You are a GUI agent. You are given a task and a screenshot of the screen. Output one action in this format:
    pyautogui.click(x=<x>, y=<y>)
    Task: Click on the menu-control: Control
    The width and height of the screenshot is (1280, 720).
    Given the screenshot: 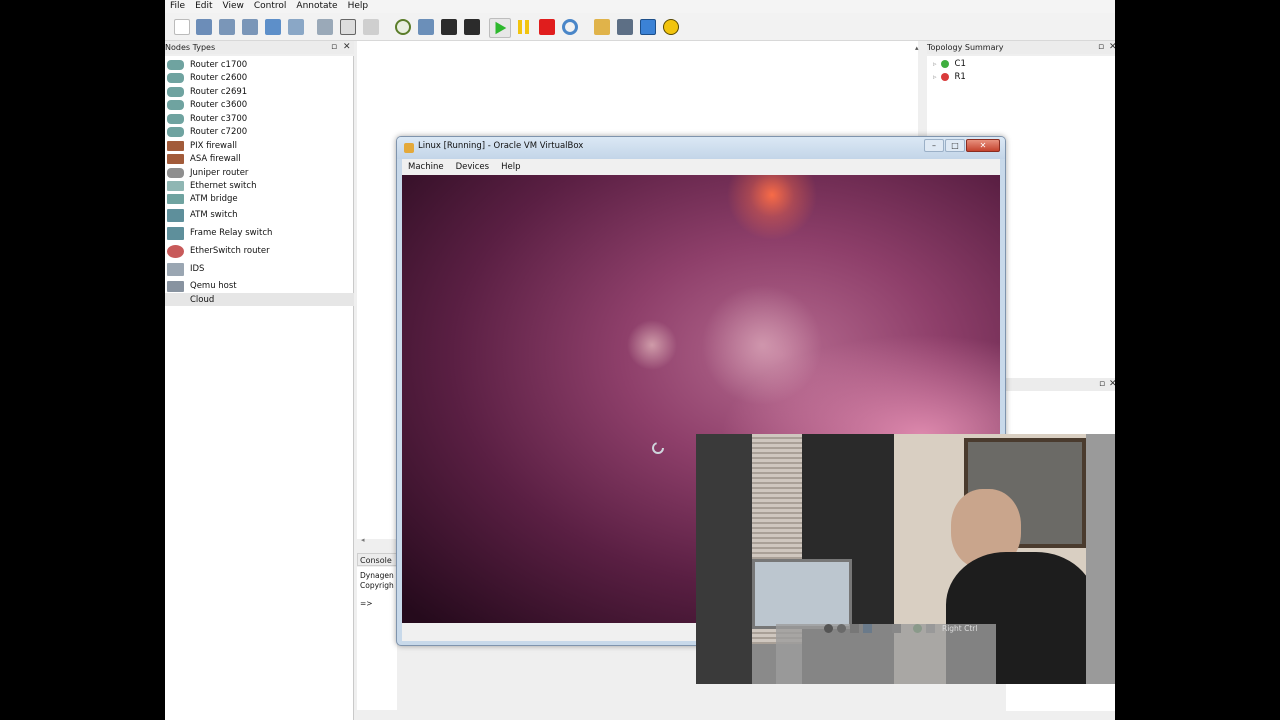 What is the action you would take?
    pyautogui.click(x=270, y=6)
    